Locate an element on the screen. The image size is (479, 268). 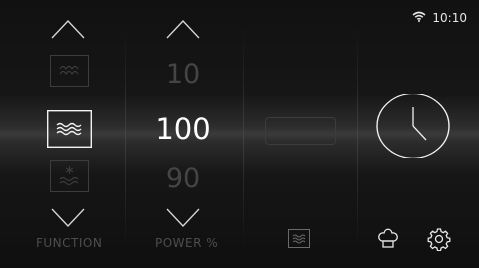
clock-button is located at coordinates (413, 127).